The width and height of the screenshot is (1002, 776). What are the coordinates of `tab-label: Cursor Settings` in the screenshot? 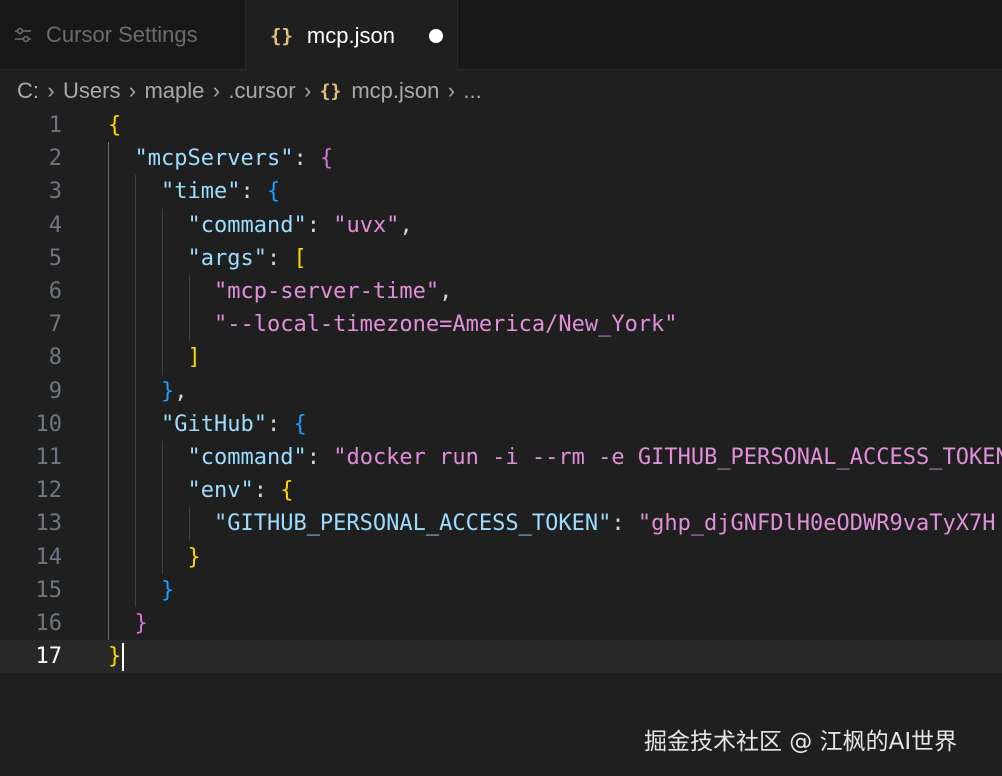 It's located at (122, 34).